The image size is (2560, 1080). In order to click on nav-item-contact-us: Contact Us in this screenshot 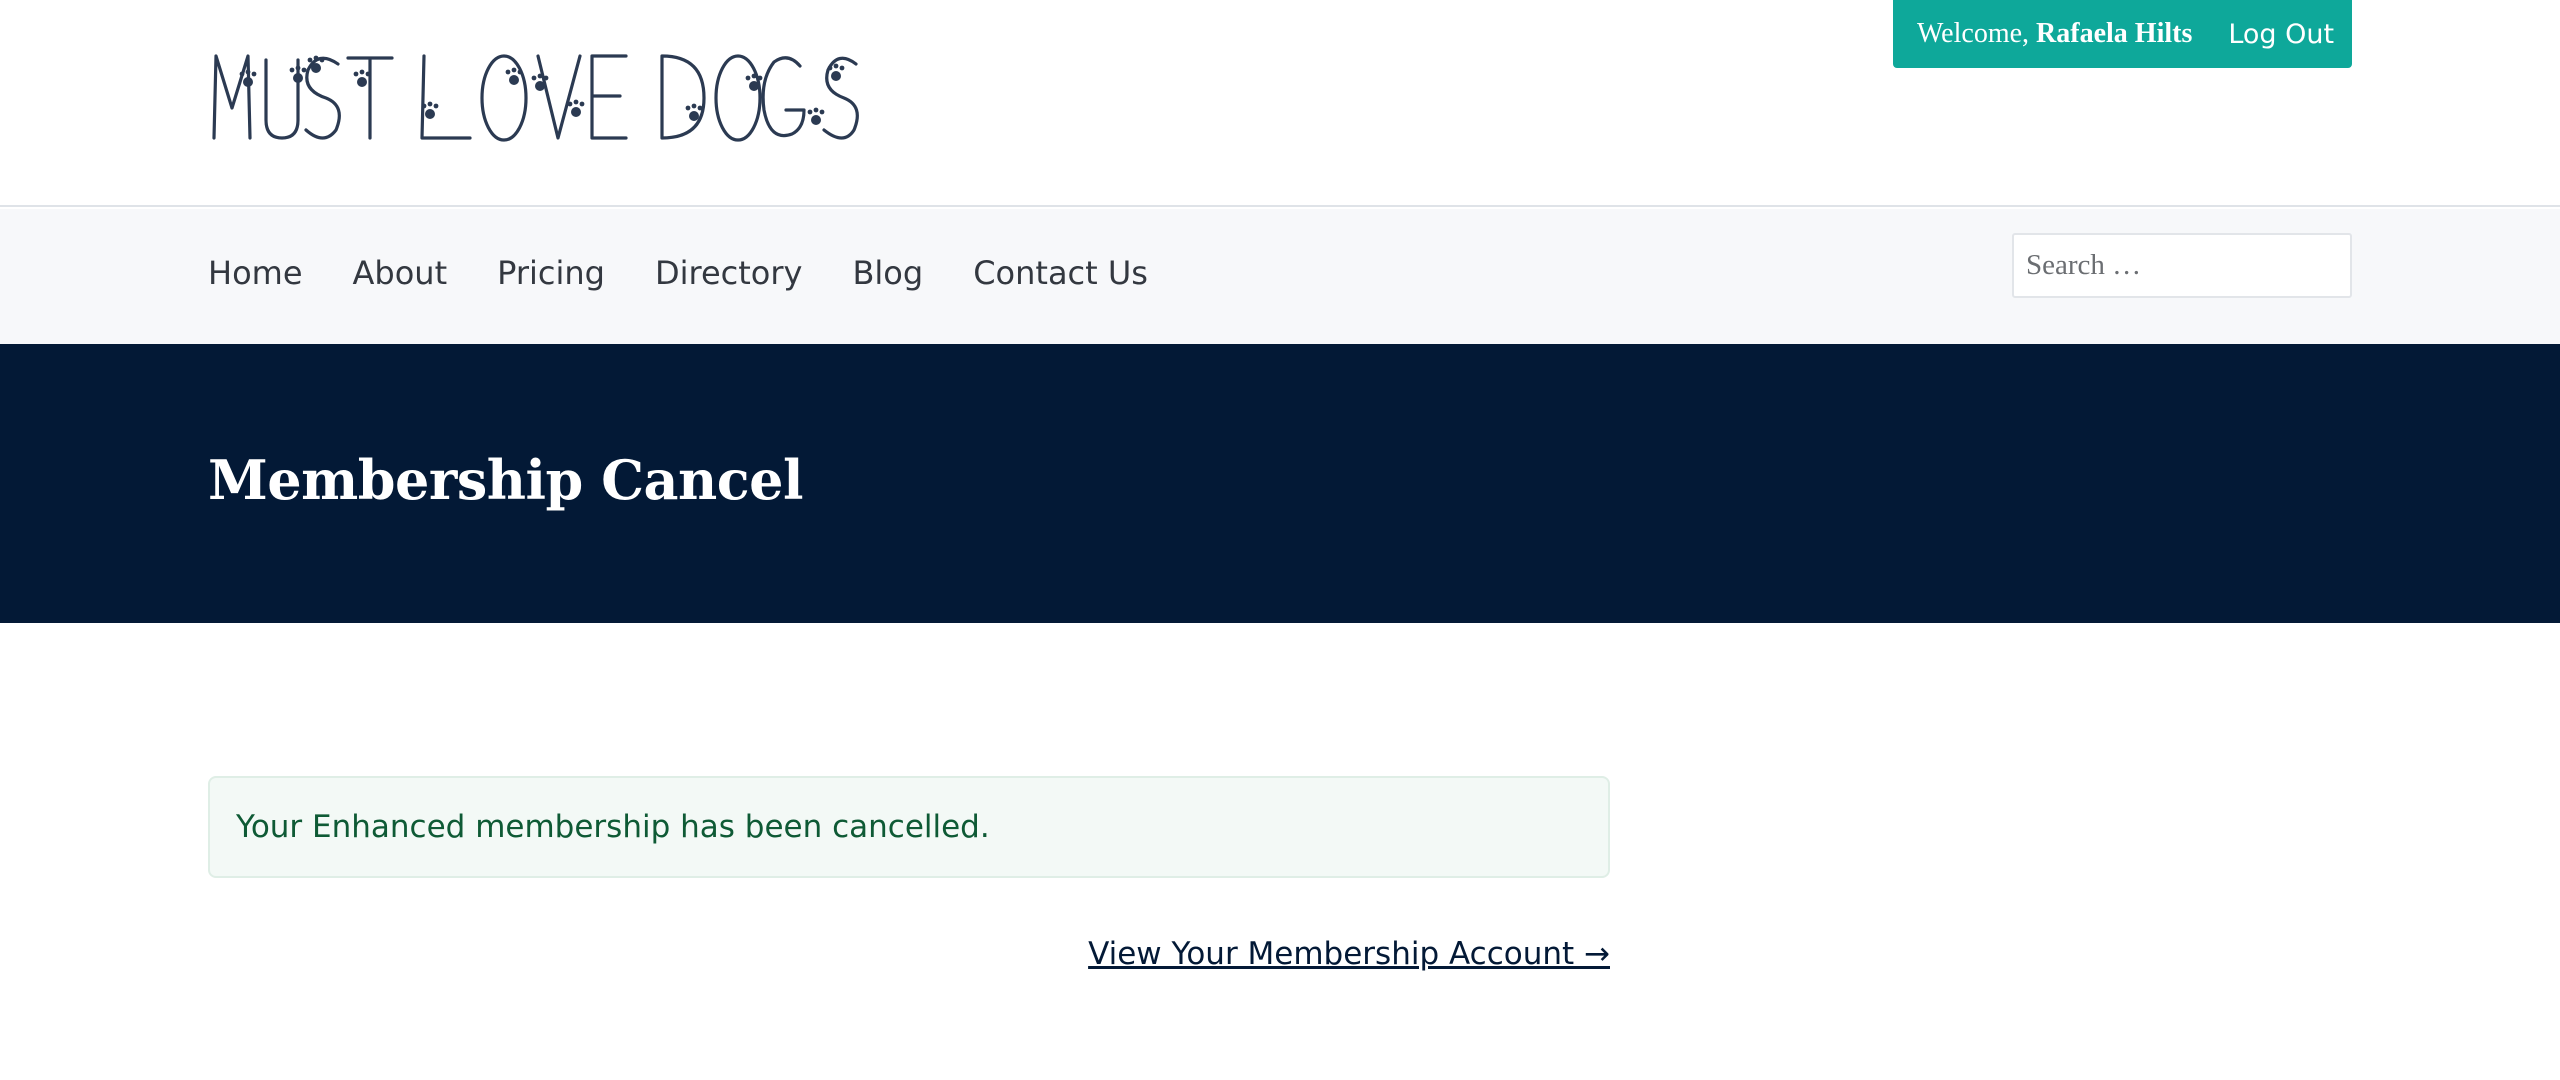, I will do `click(1060, 273)`.